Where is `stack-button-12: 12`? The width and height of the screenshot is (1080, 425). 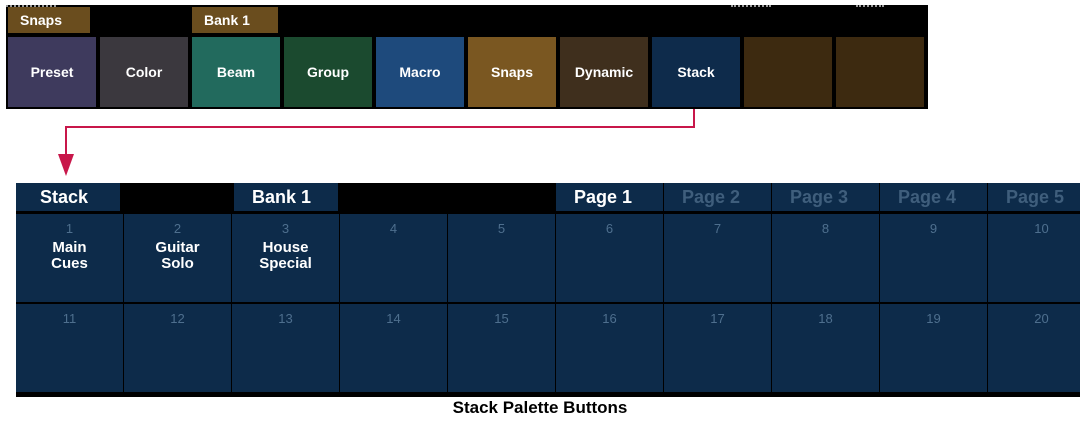 stack-button-12: 12 is located at coordinates (177, 348).